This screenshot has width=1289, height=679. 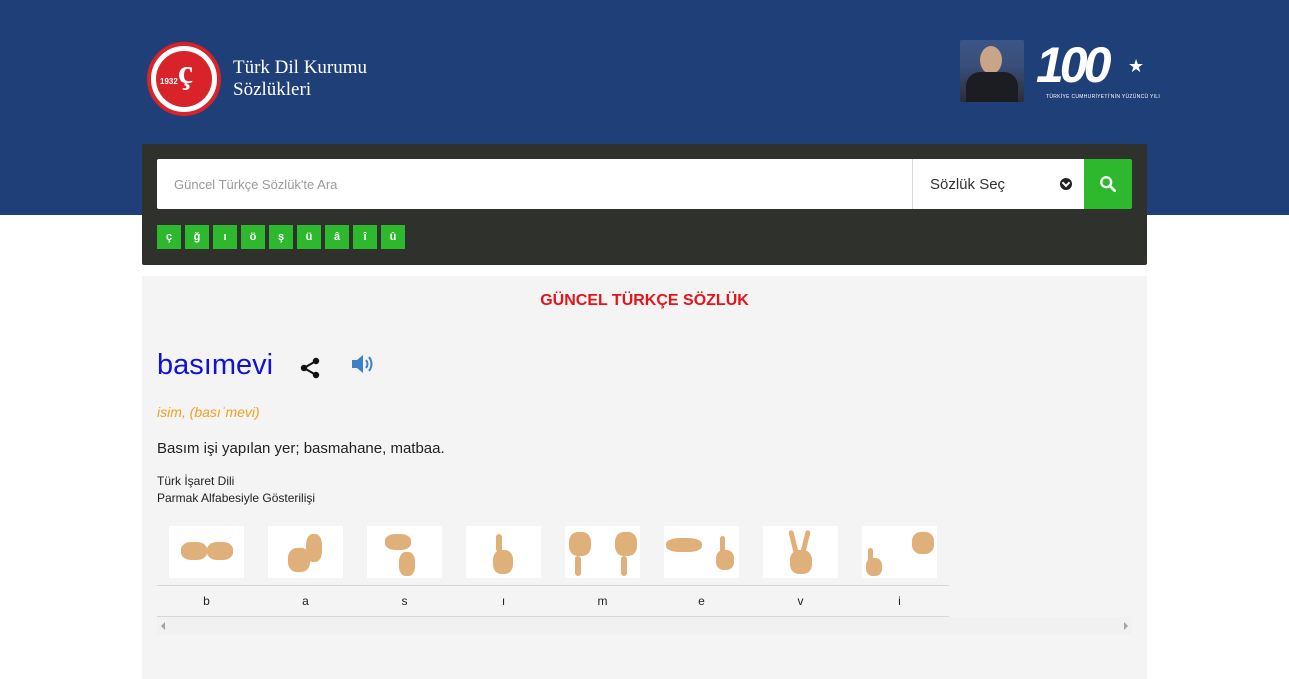 What do you see at coordinates (305, 601) in the screenshot?
I see `sign-letter: a` at bounding box center [305, 601].